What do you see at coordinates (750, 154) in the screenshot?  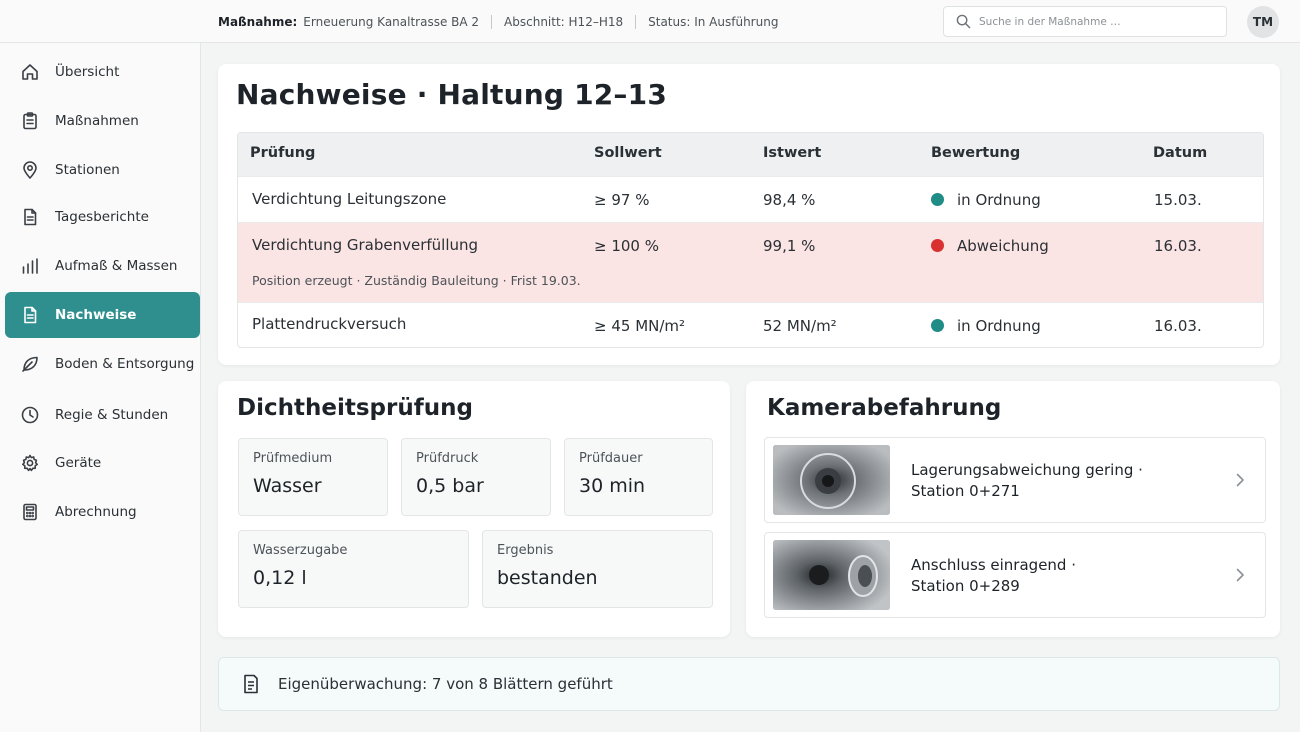 I see `table-header: Prüfung Sollwert Istwert Bewertung Datum` at bounding box center [750, 154].